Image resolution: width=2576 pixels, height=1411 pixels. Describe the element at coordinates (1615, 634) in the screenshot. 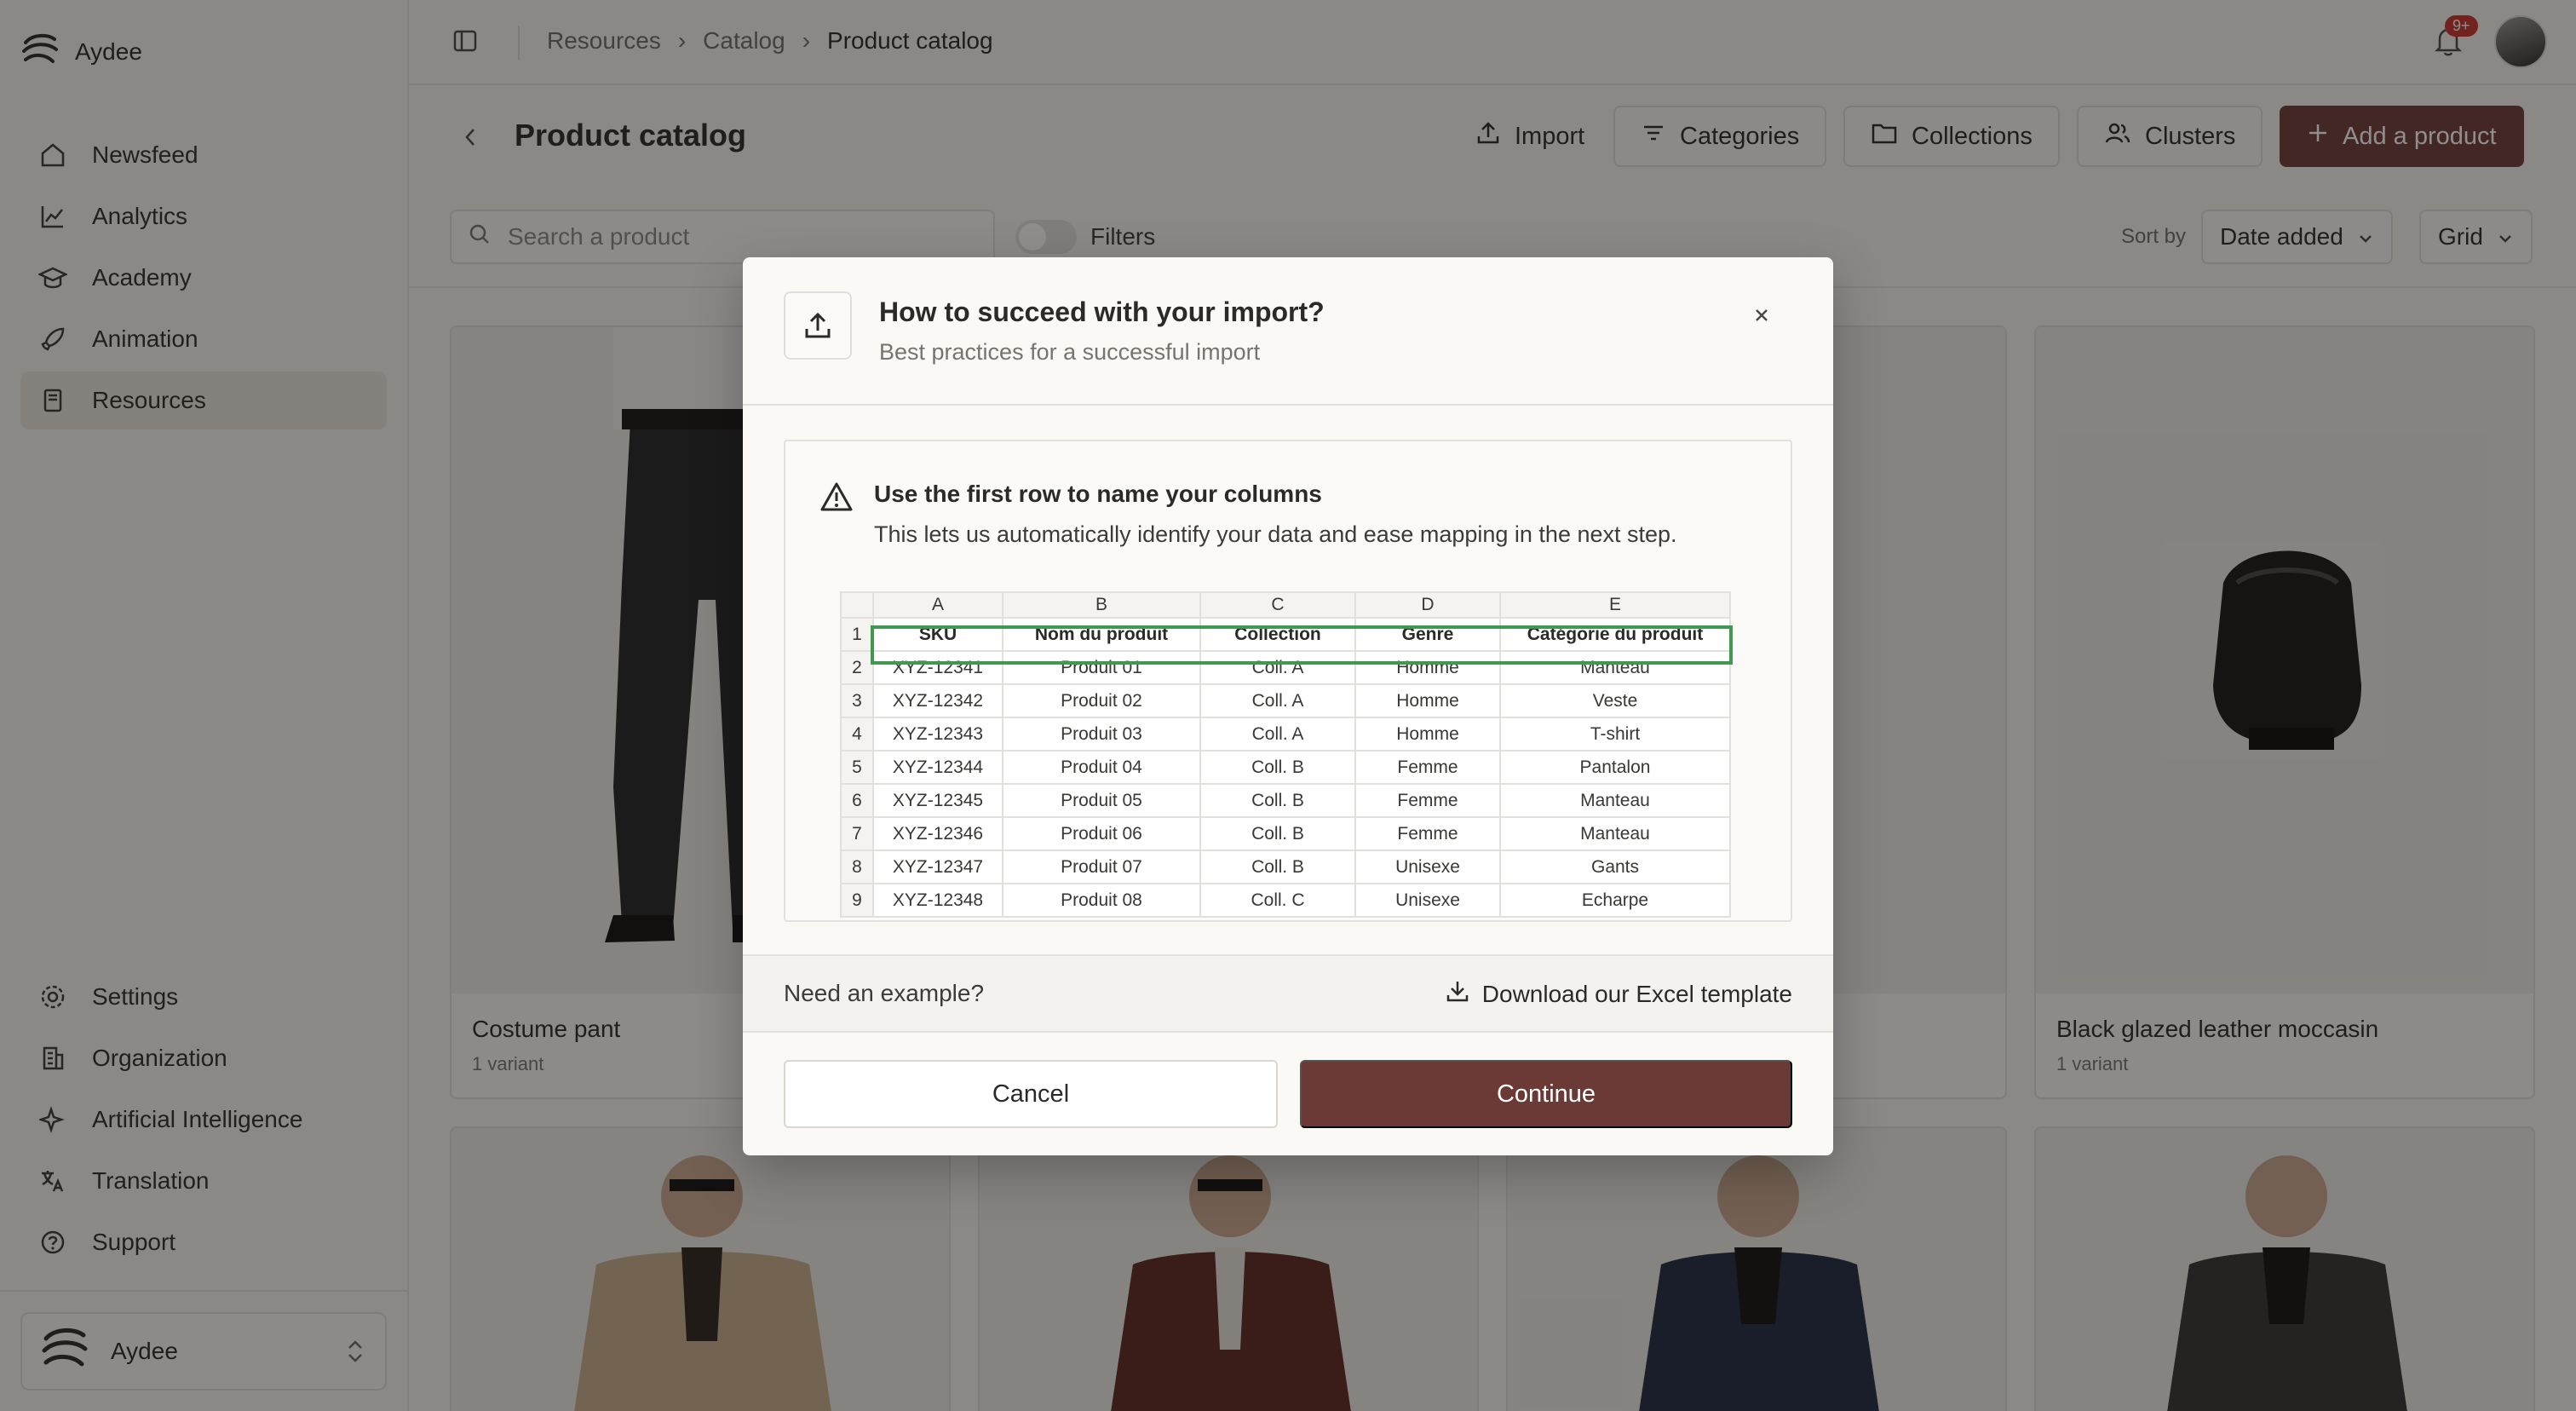

I see `header-cell: Catégorie du produit` at that location.